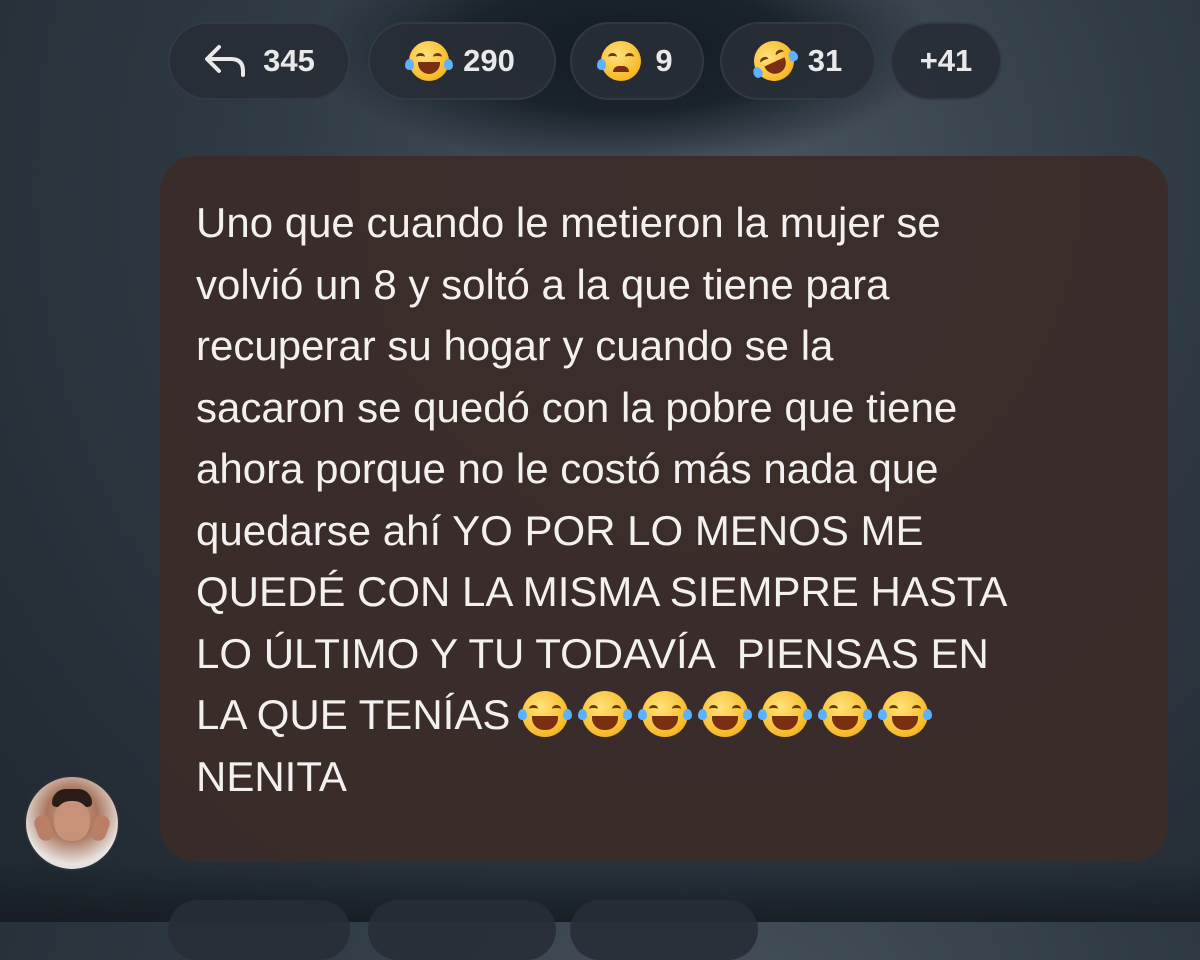 The height and width of the screenshot is (960, 1200). Describe the element at coordinates (259, 930) in the screenshot. I see `next-reply-button` at that location.